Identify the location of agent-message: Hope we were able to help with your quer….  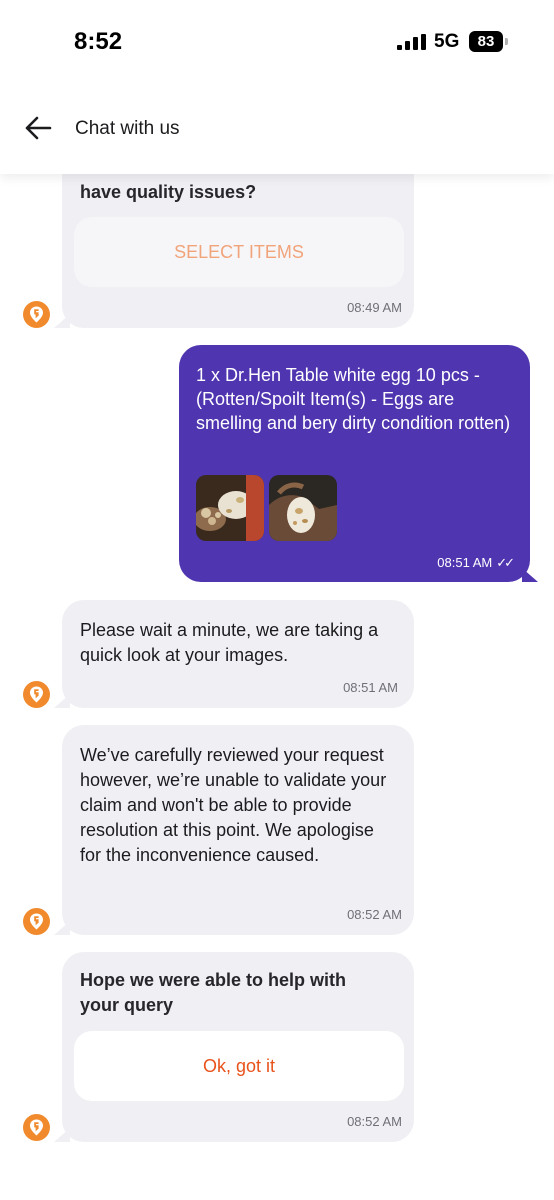
(234, 1047).